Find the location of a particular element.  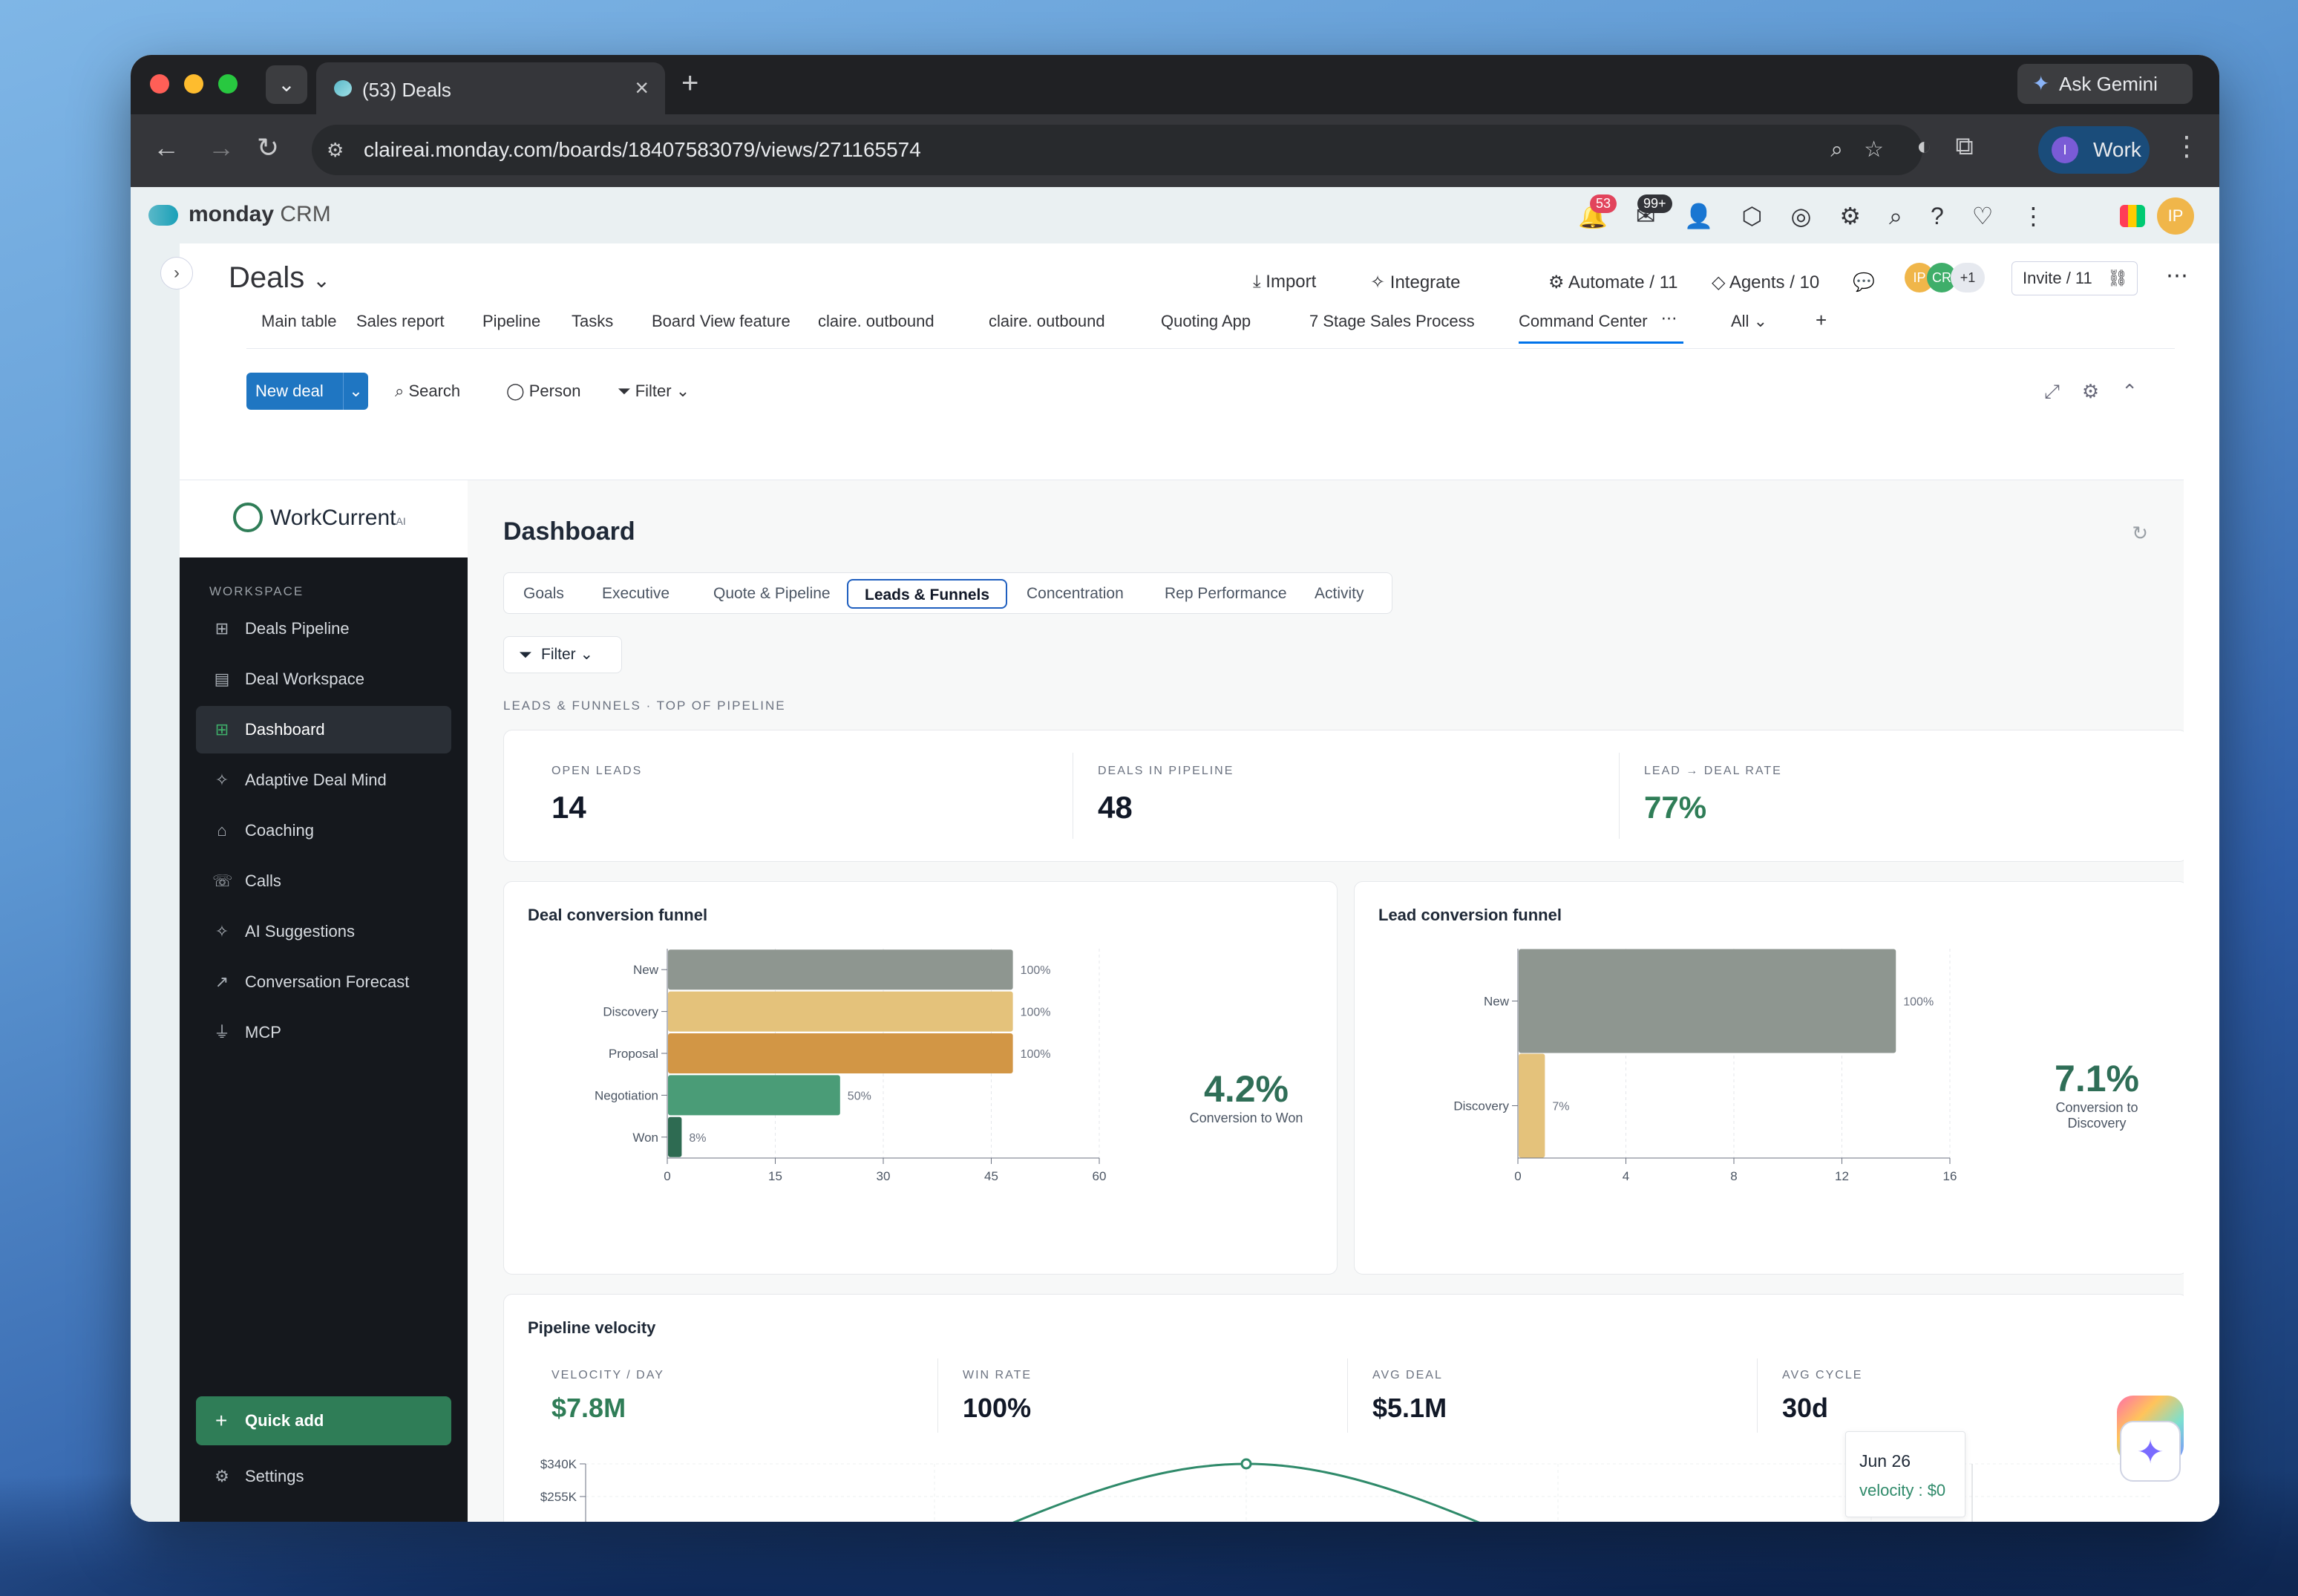

tab-rep-performance: Rep Performance is located at coordinates (1225, 594).